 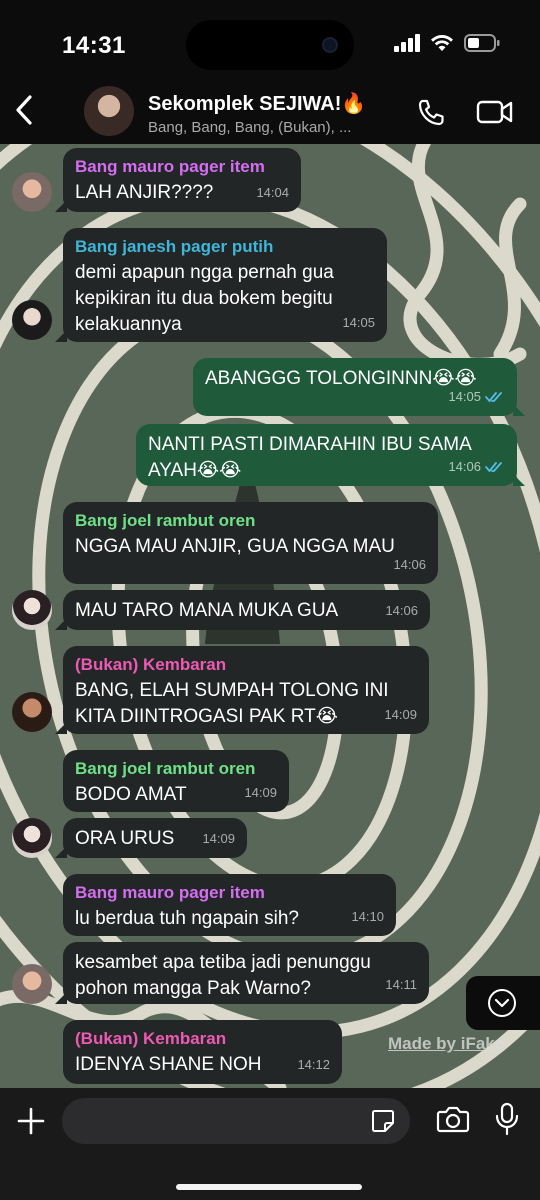 What do you see at coordinates (24, 110) in the screenshot?
I see `back-chevron-icon` at bounding box center [24, 110].